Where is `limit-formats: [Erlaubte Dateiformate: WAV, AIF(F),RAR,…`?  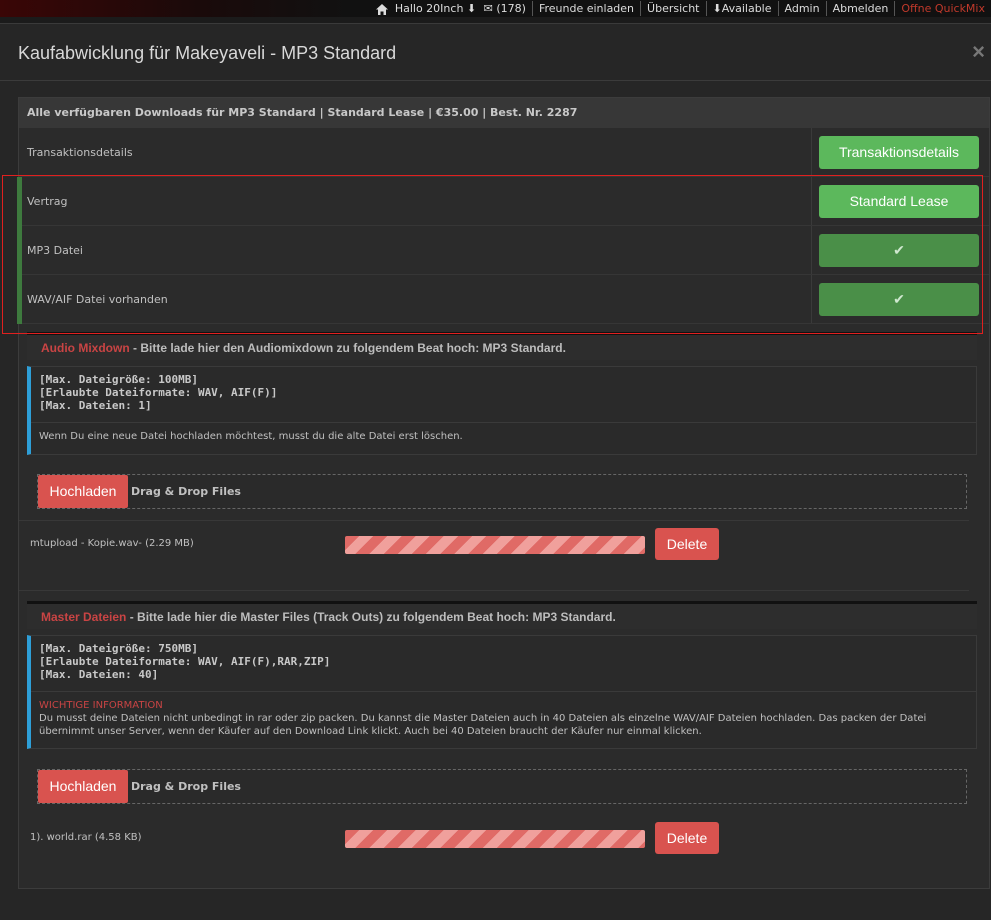
limit-formats: [Erlaubte Dateiformate: WAV, AIF(F),RAR,… is located at coordinates (185, 661).